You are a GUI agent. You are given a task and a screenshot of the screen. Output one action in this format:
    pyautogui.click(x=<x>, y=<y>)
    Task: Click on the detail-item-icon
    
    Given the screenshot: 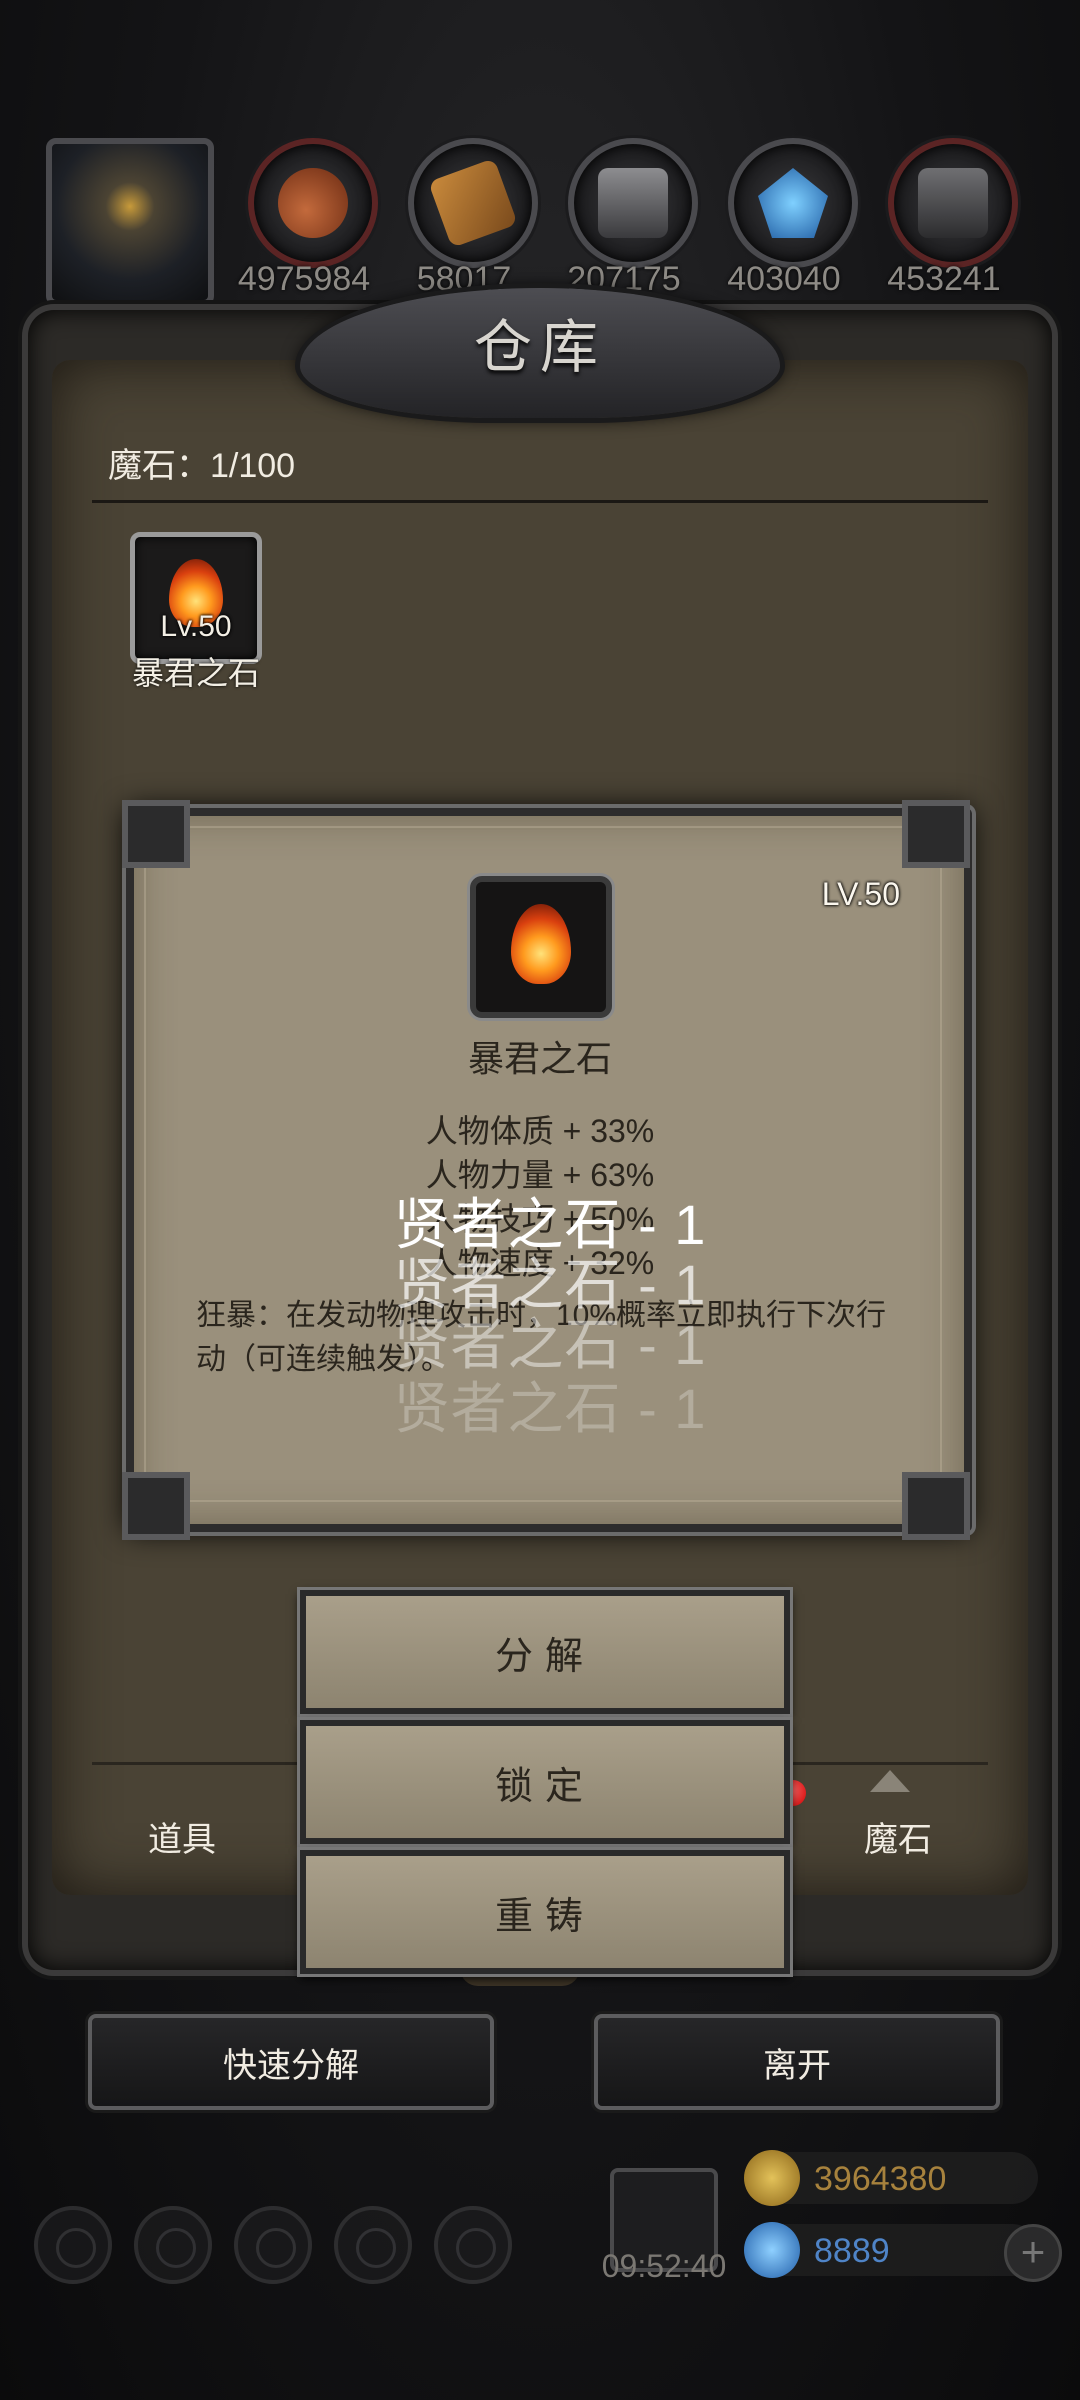 What is the action you would take?
    pyautogui.click(x=541, y=947)
    